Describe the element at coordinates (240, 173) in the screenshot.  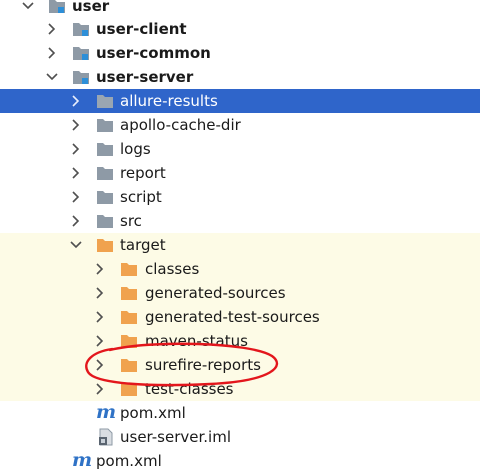
I see `tree-item-report: report` at that location.